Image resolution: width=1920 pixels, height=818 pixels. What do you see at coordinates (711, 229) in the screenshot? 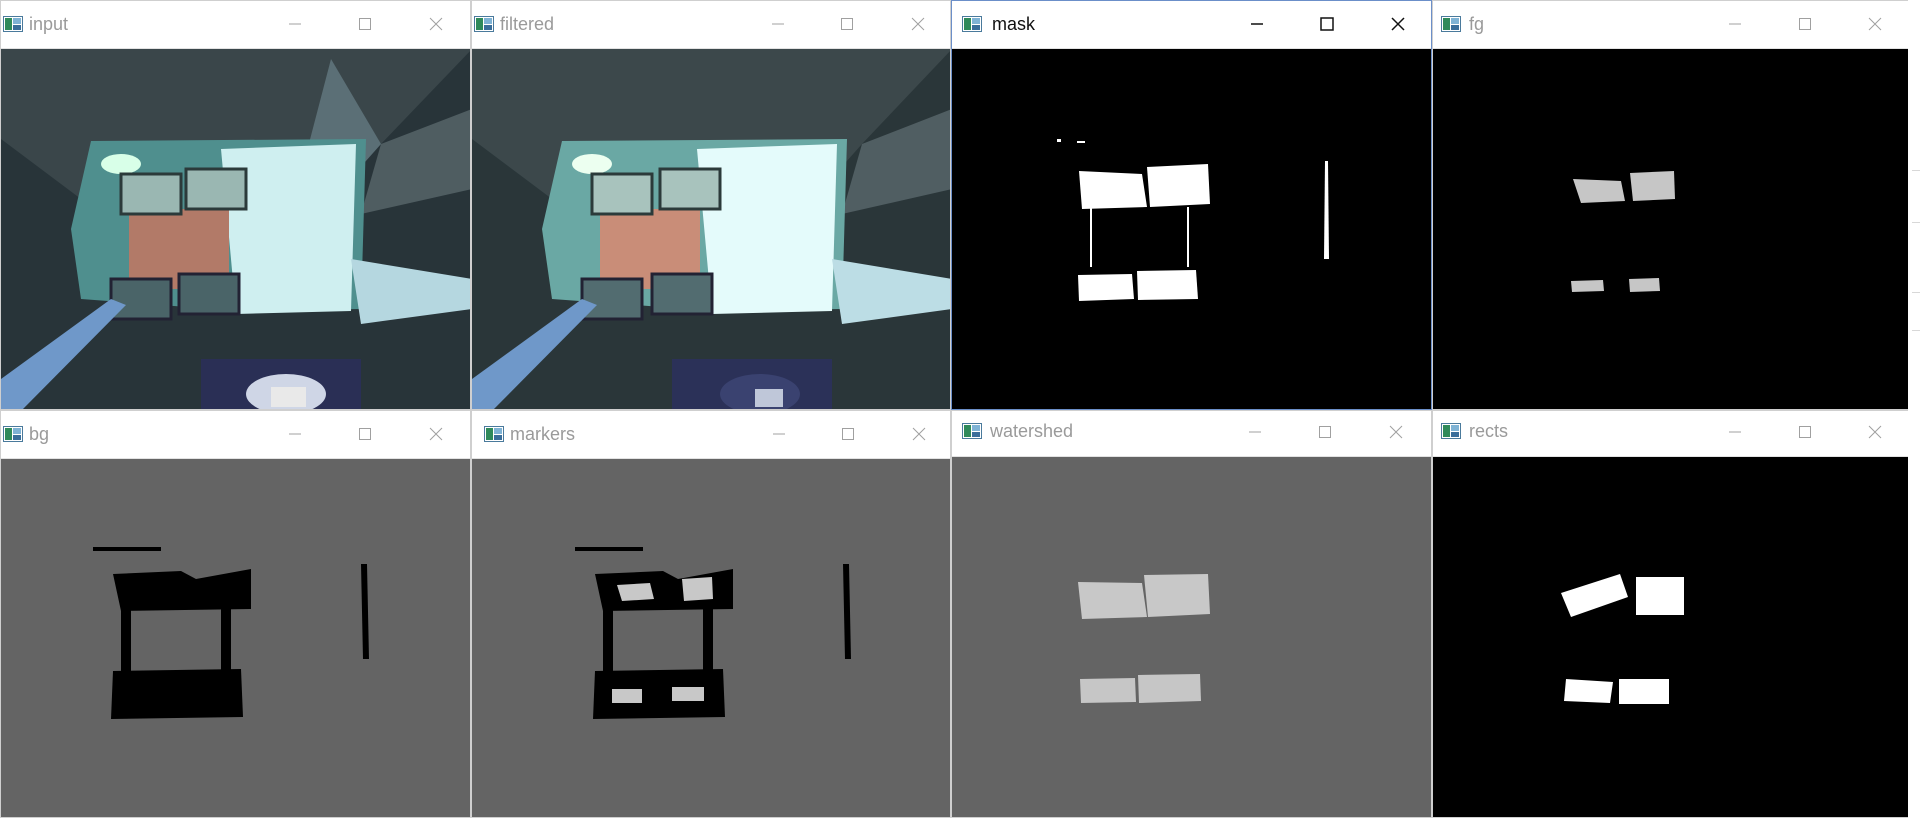
I see `image-filtered` at bounding box center [711, 229].